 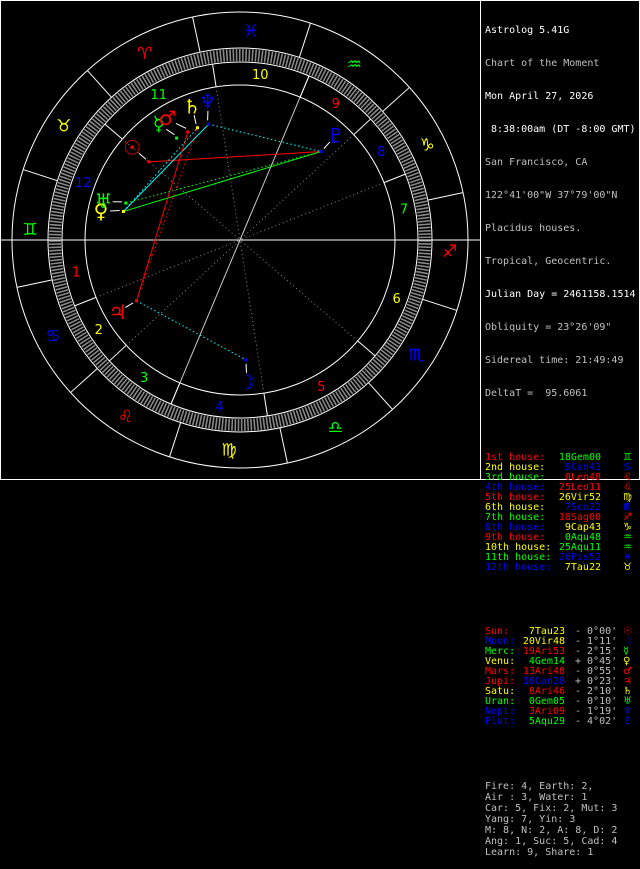 I want to click on house-number: 2, so click(x=99, y=330).